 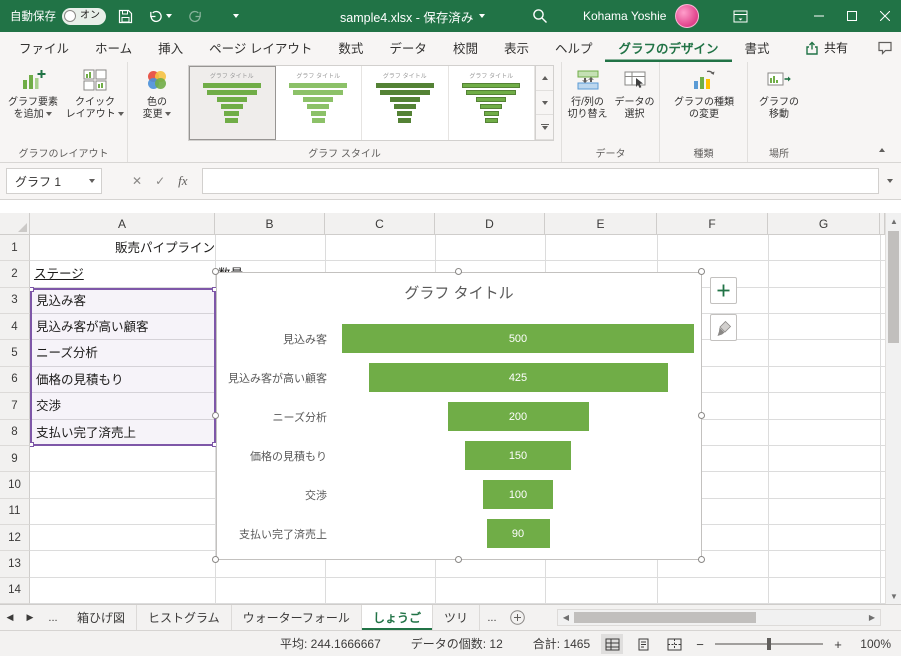 What do you see at coordinates (893, 408) in the screenshot?
I see `vertical-scrollbar: ▲ ▼` at bounding box center [893, 408].